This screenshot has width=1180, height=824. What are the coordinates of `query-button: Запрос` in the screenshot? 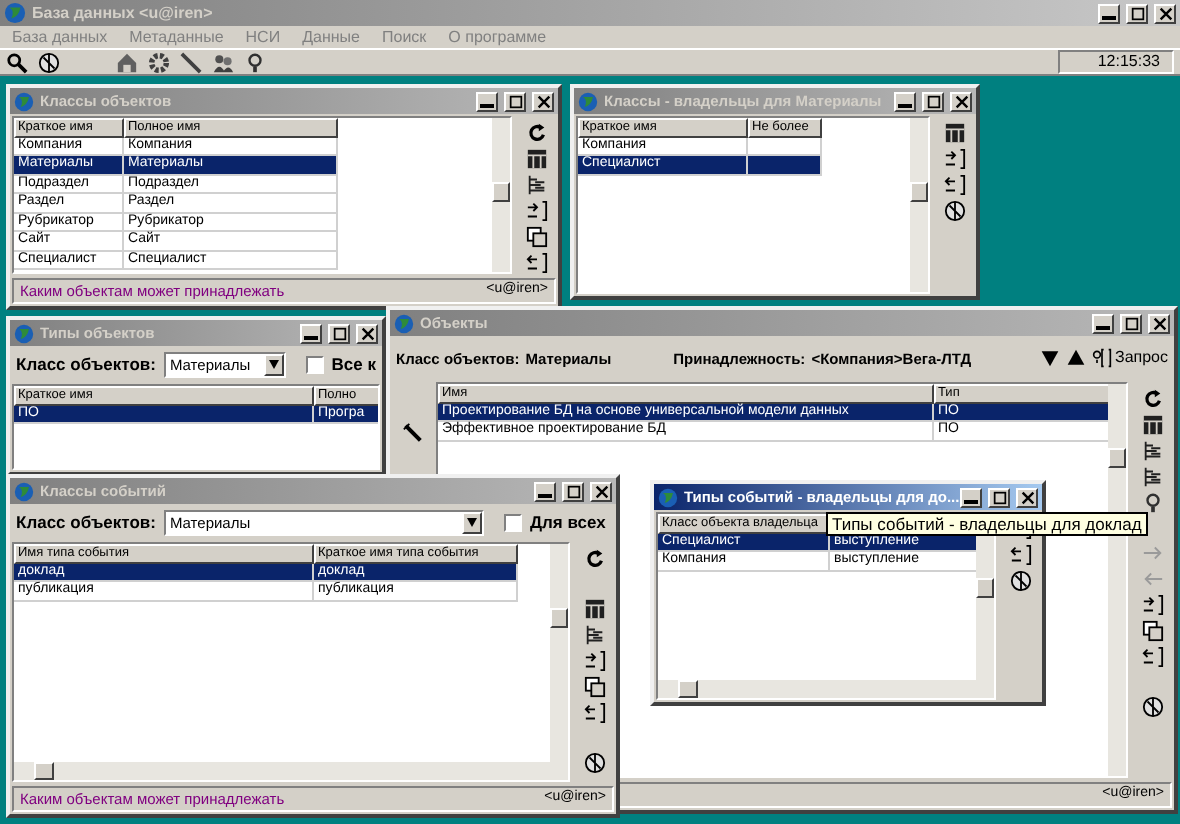 It's located at (1130, 358).